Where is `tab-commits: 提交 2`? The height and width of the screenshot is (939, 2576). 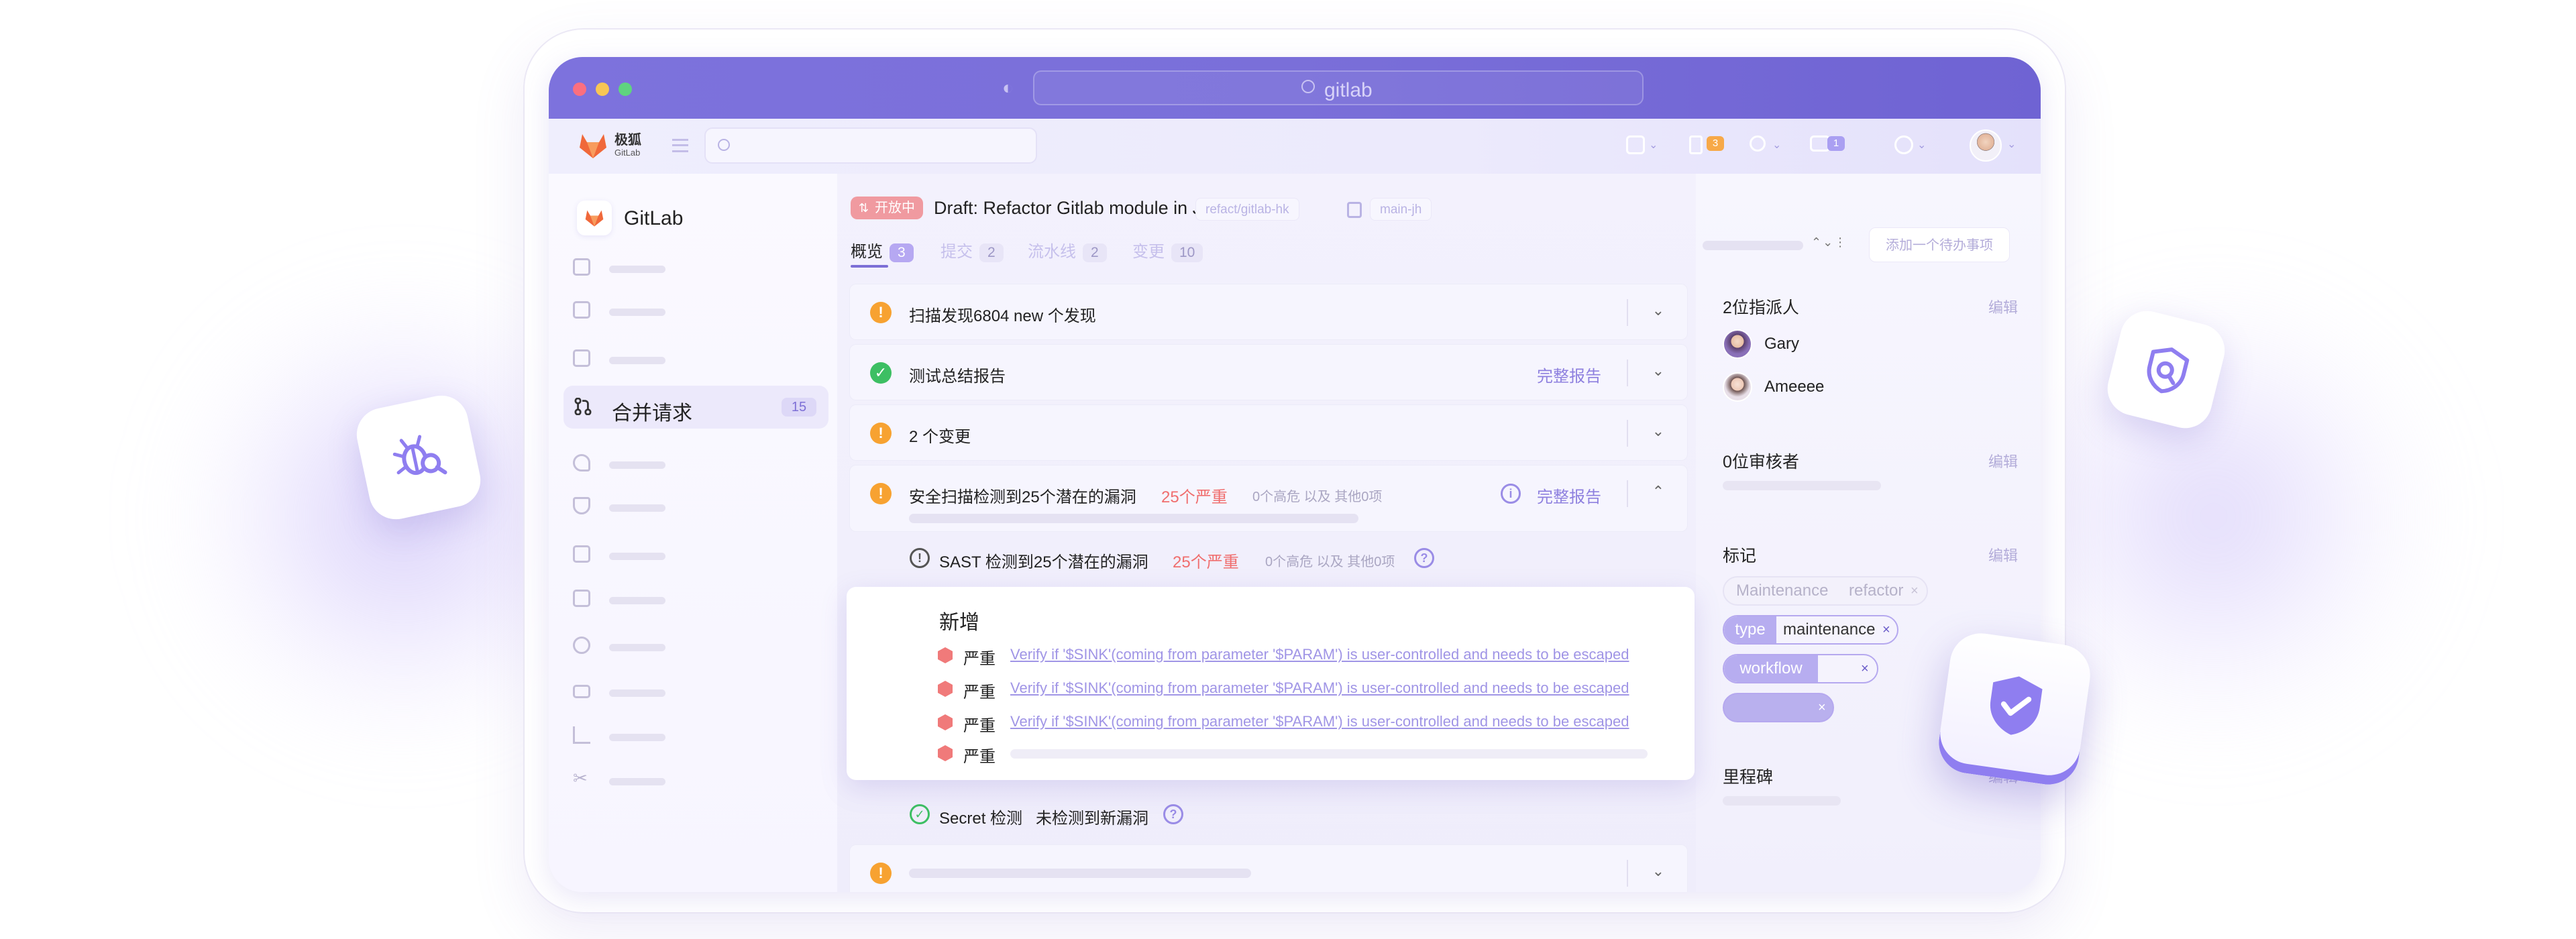 tab-commits: 提交 2 is located at coordinates (972, 250).